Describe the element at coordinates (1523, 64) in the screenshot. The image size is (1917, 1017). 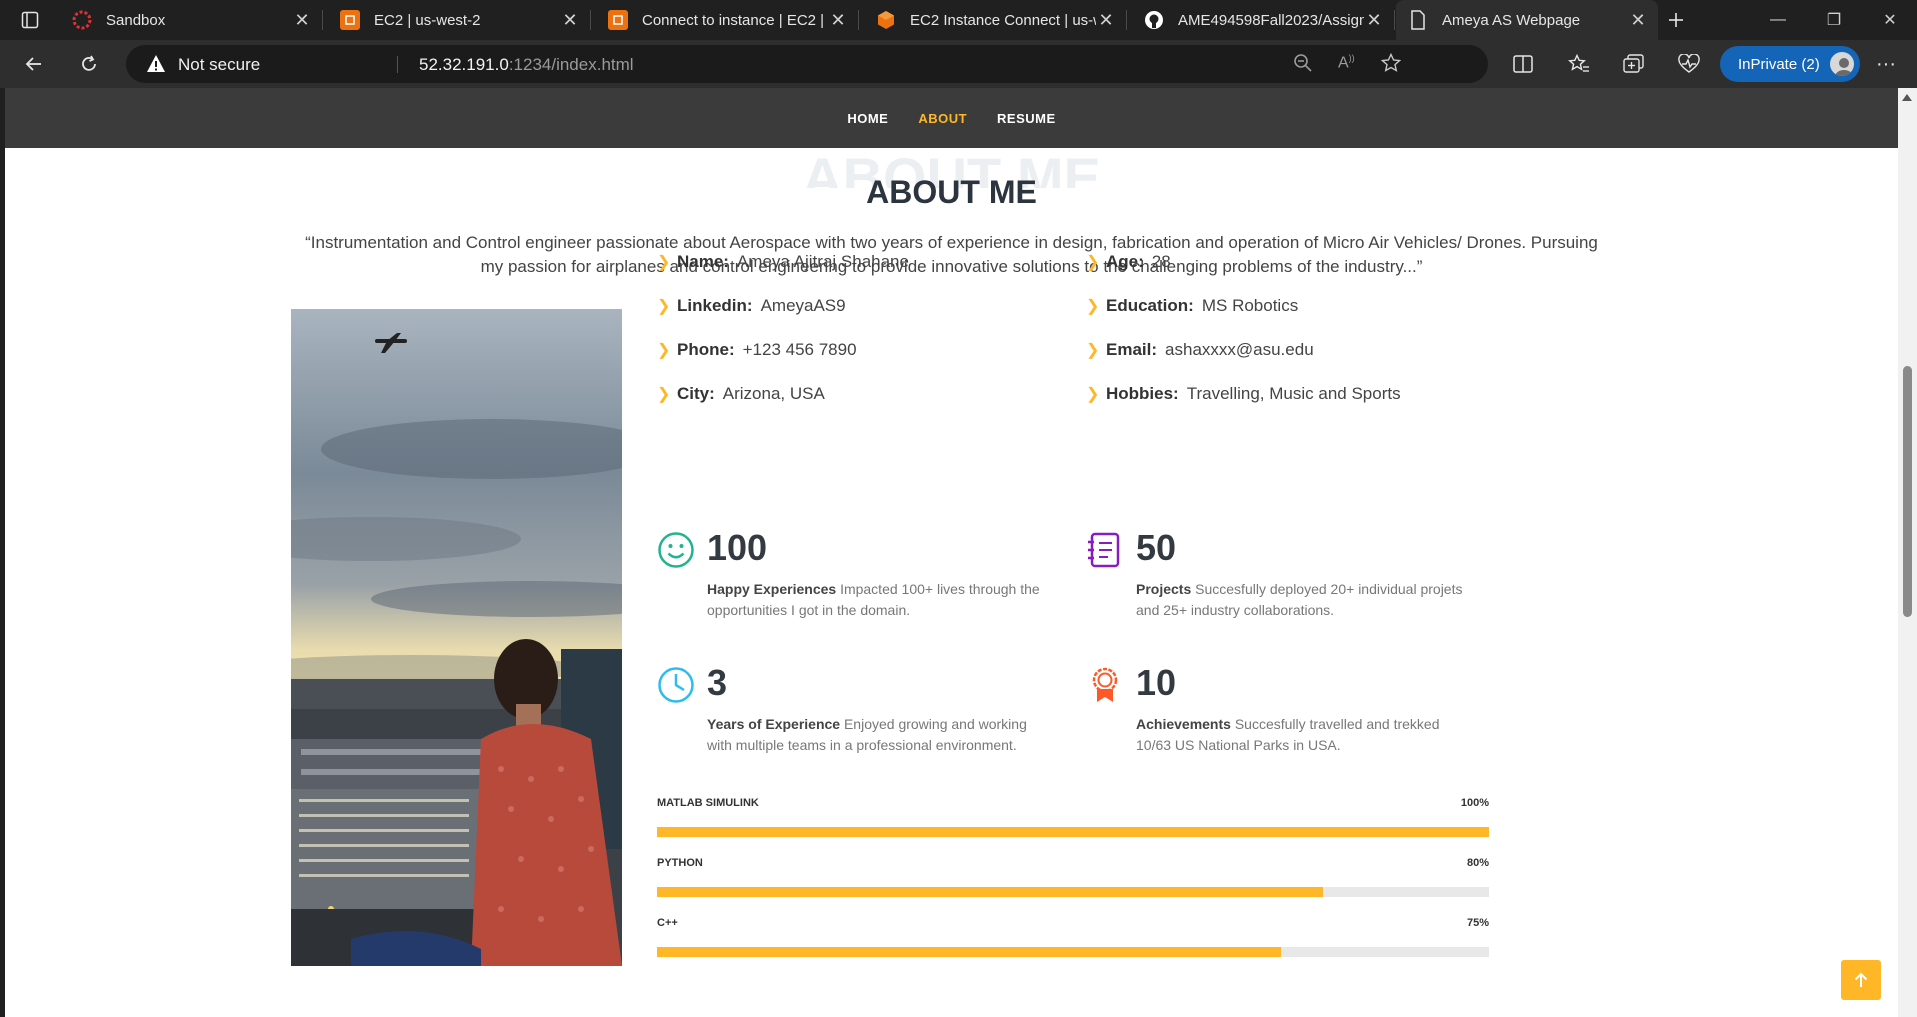
I see `split-screen-icon` at that location.